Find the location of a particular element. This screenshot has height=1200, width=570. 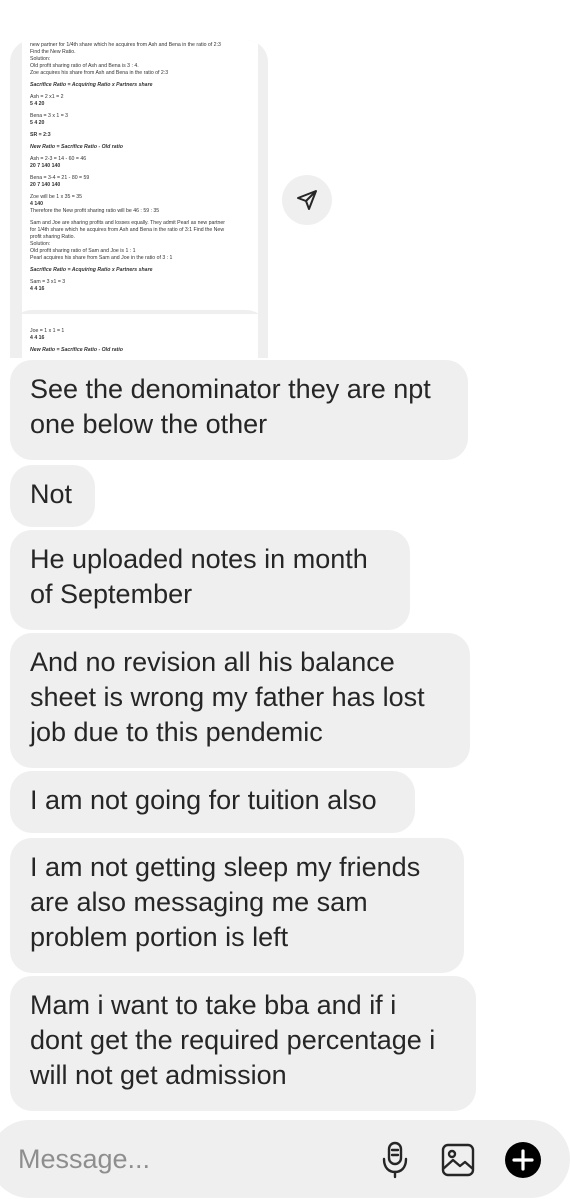

message-bubble: He uploaded notes in month of September is located at coordinates (210, 580).